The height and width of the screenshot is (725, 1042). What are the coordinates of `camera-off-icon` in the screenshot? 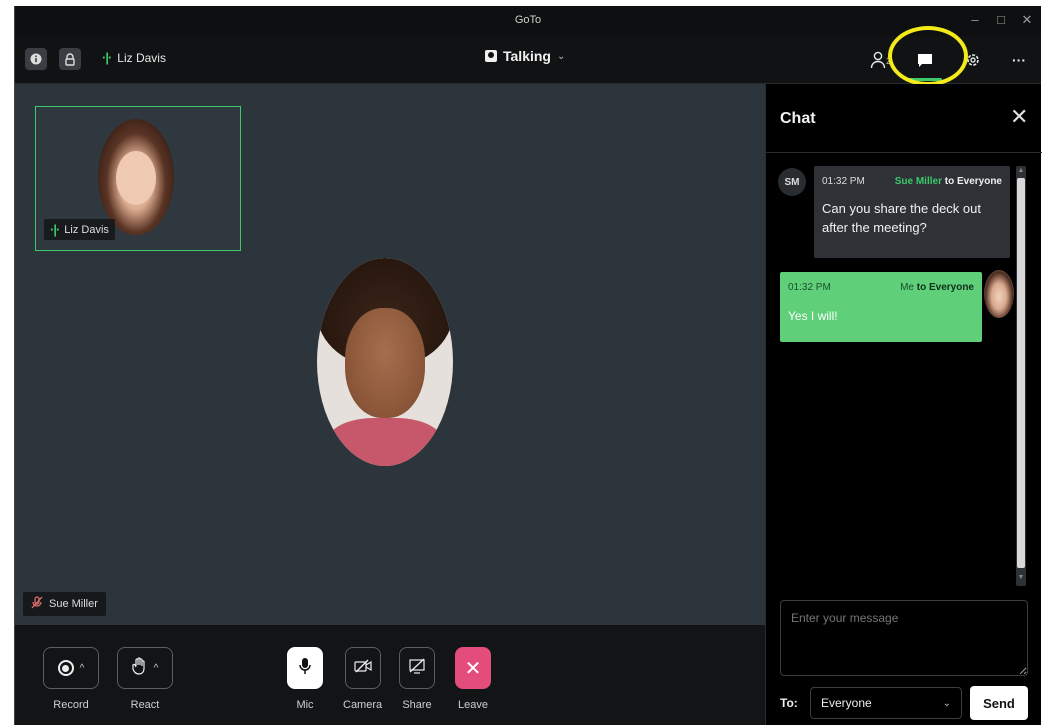 It's located at (362, 668).